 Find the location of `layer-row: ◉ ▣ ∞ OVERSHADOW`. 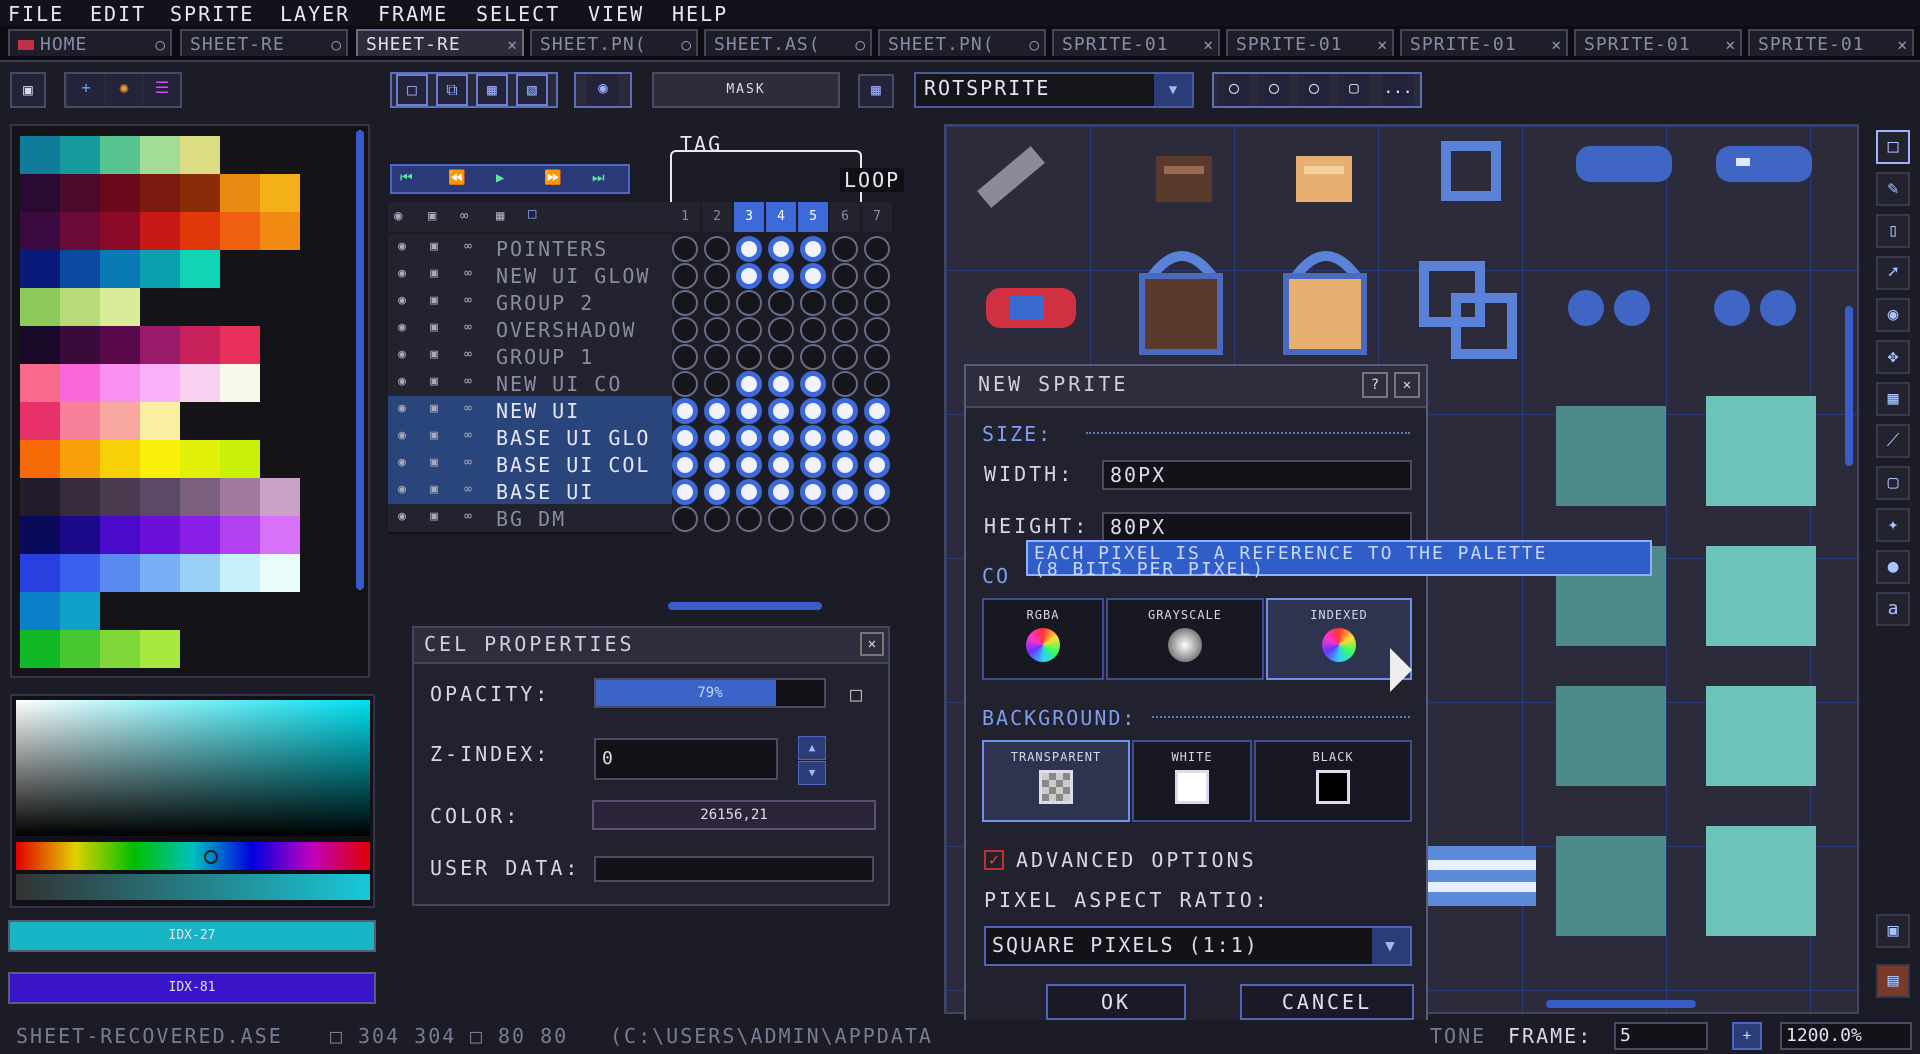

layer-row: ◉ ▣ ∞ OVERSHADOW is located at coordinates (530, 330).